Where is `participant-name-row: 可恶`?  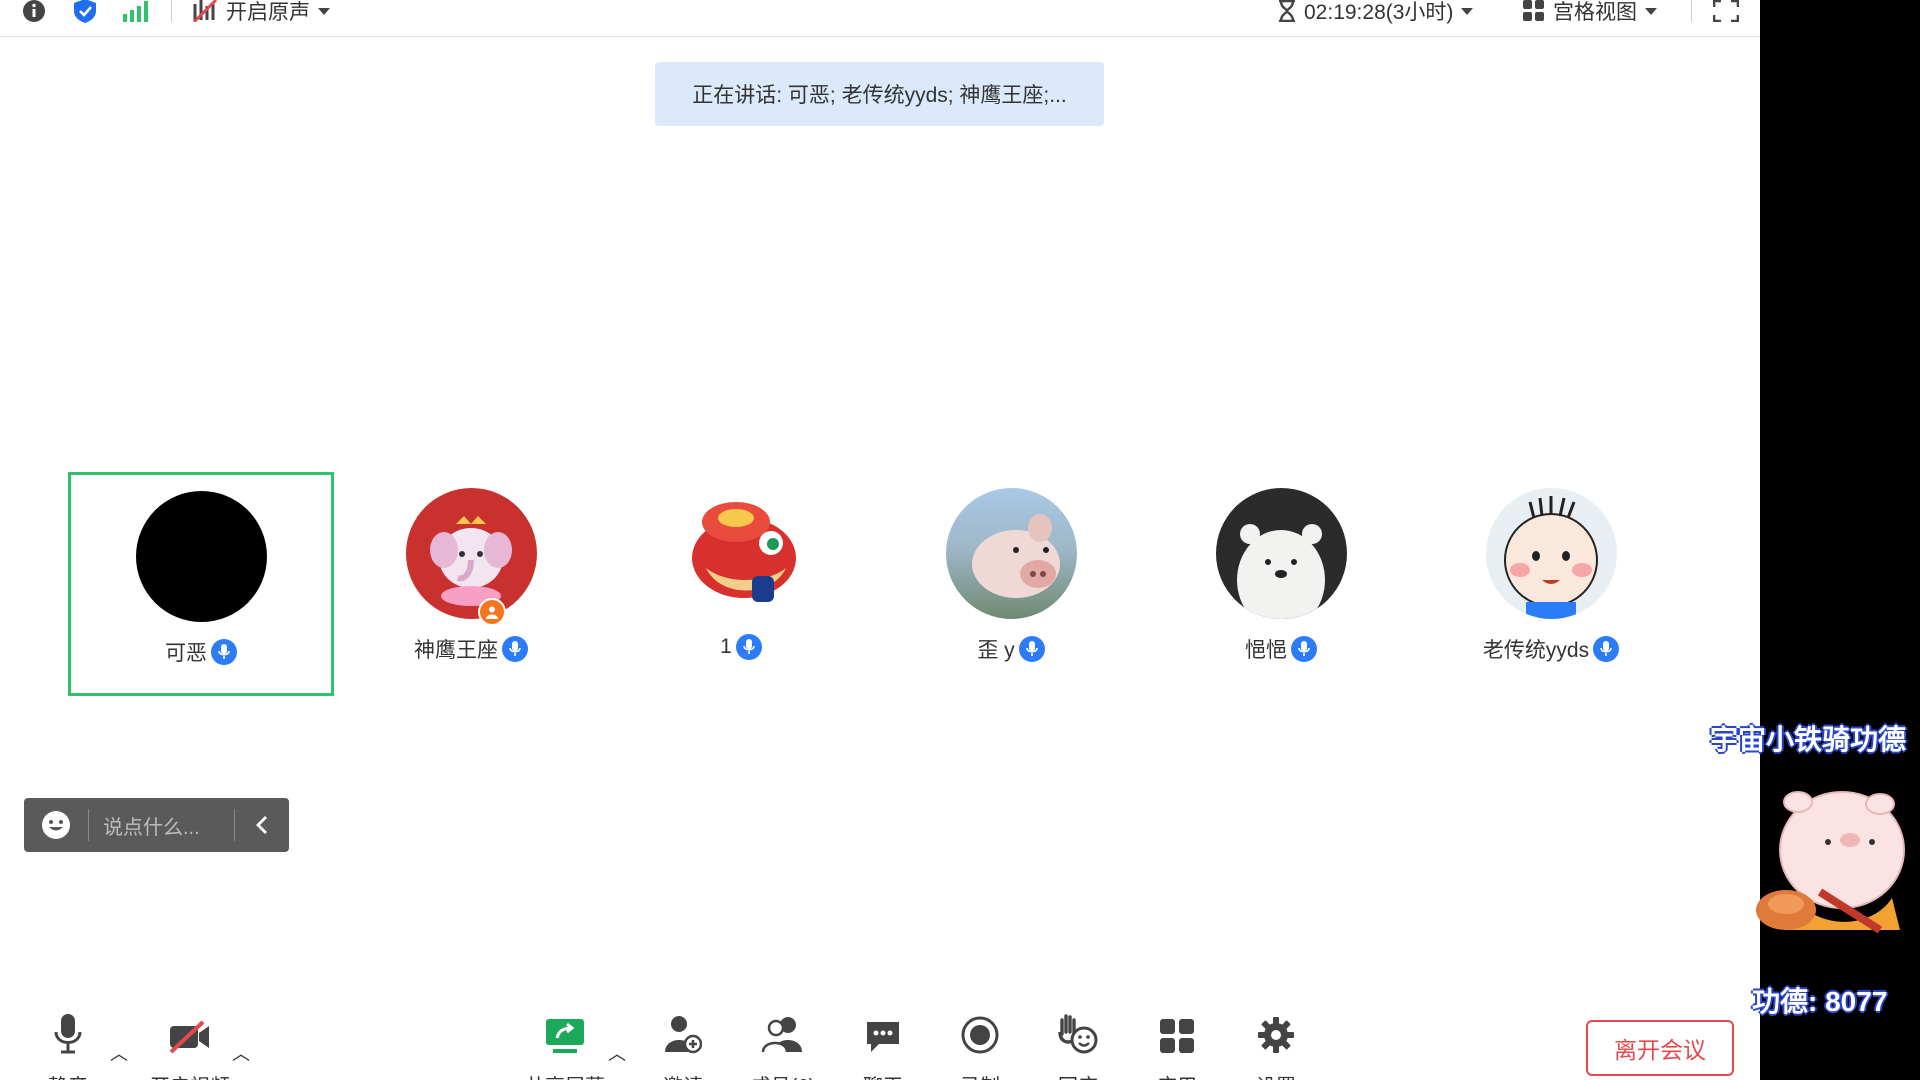 participant-name-row: 可恶 is located at coordinates (201, 652).